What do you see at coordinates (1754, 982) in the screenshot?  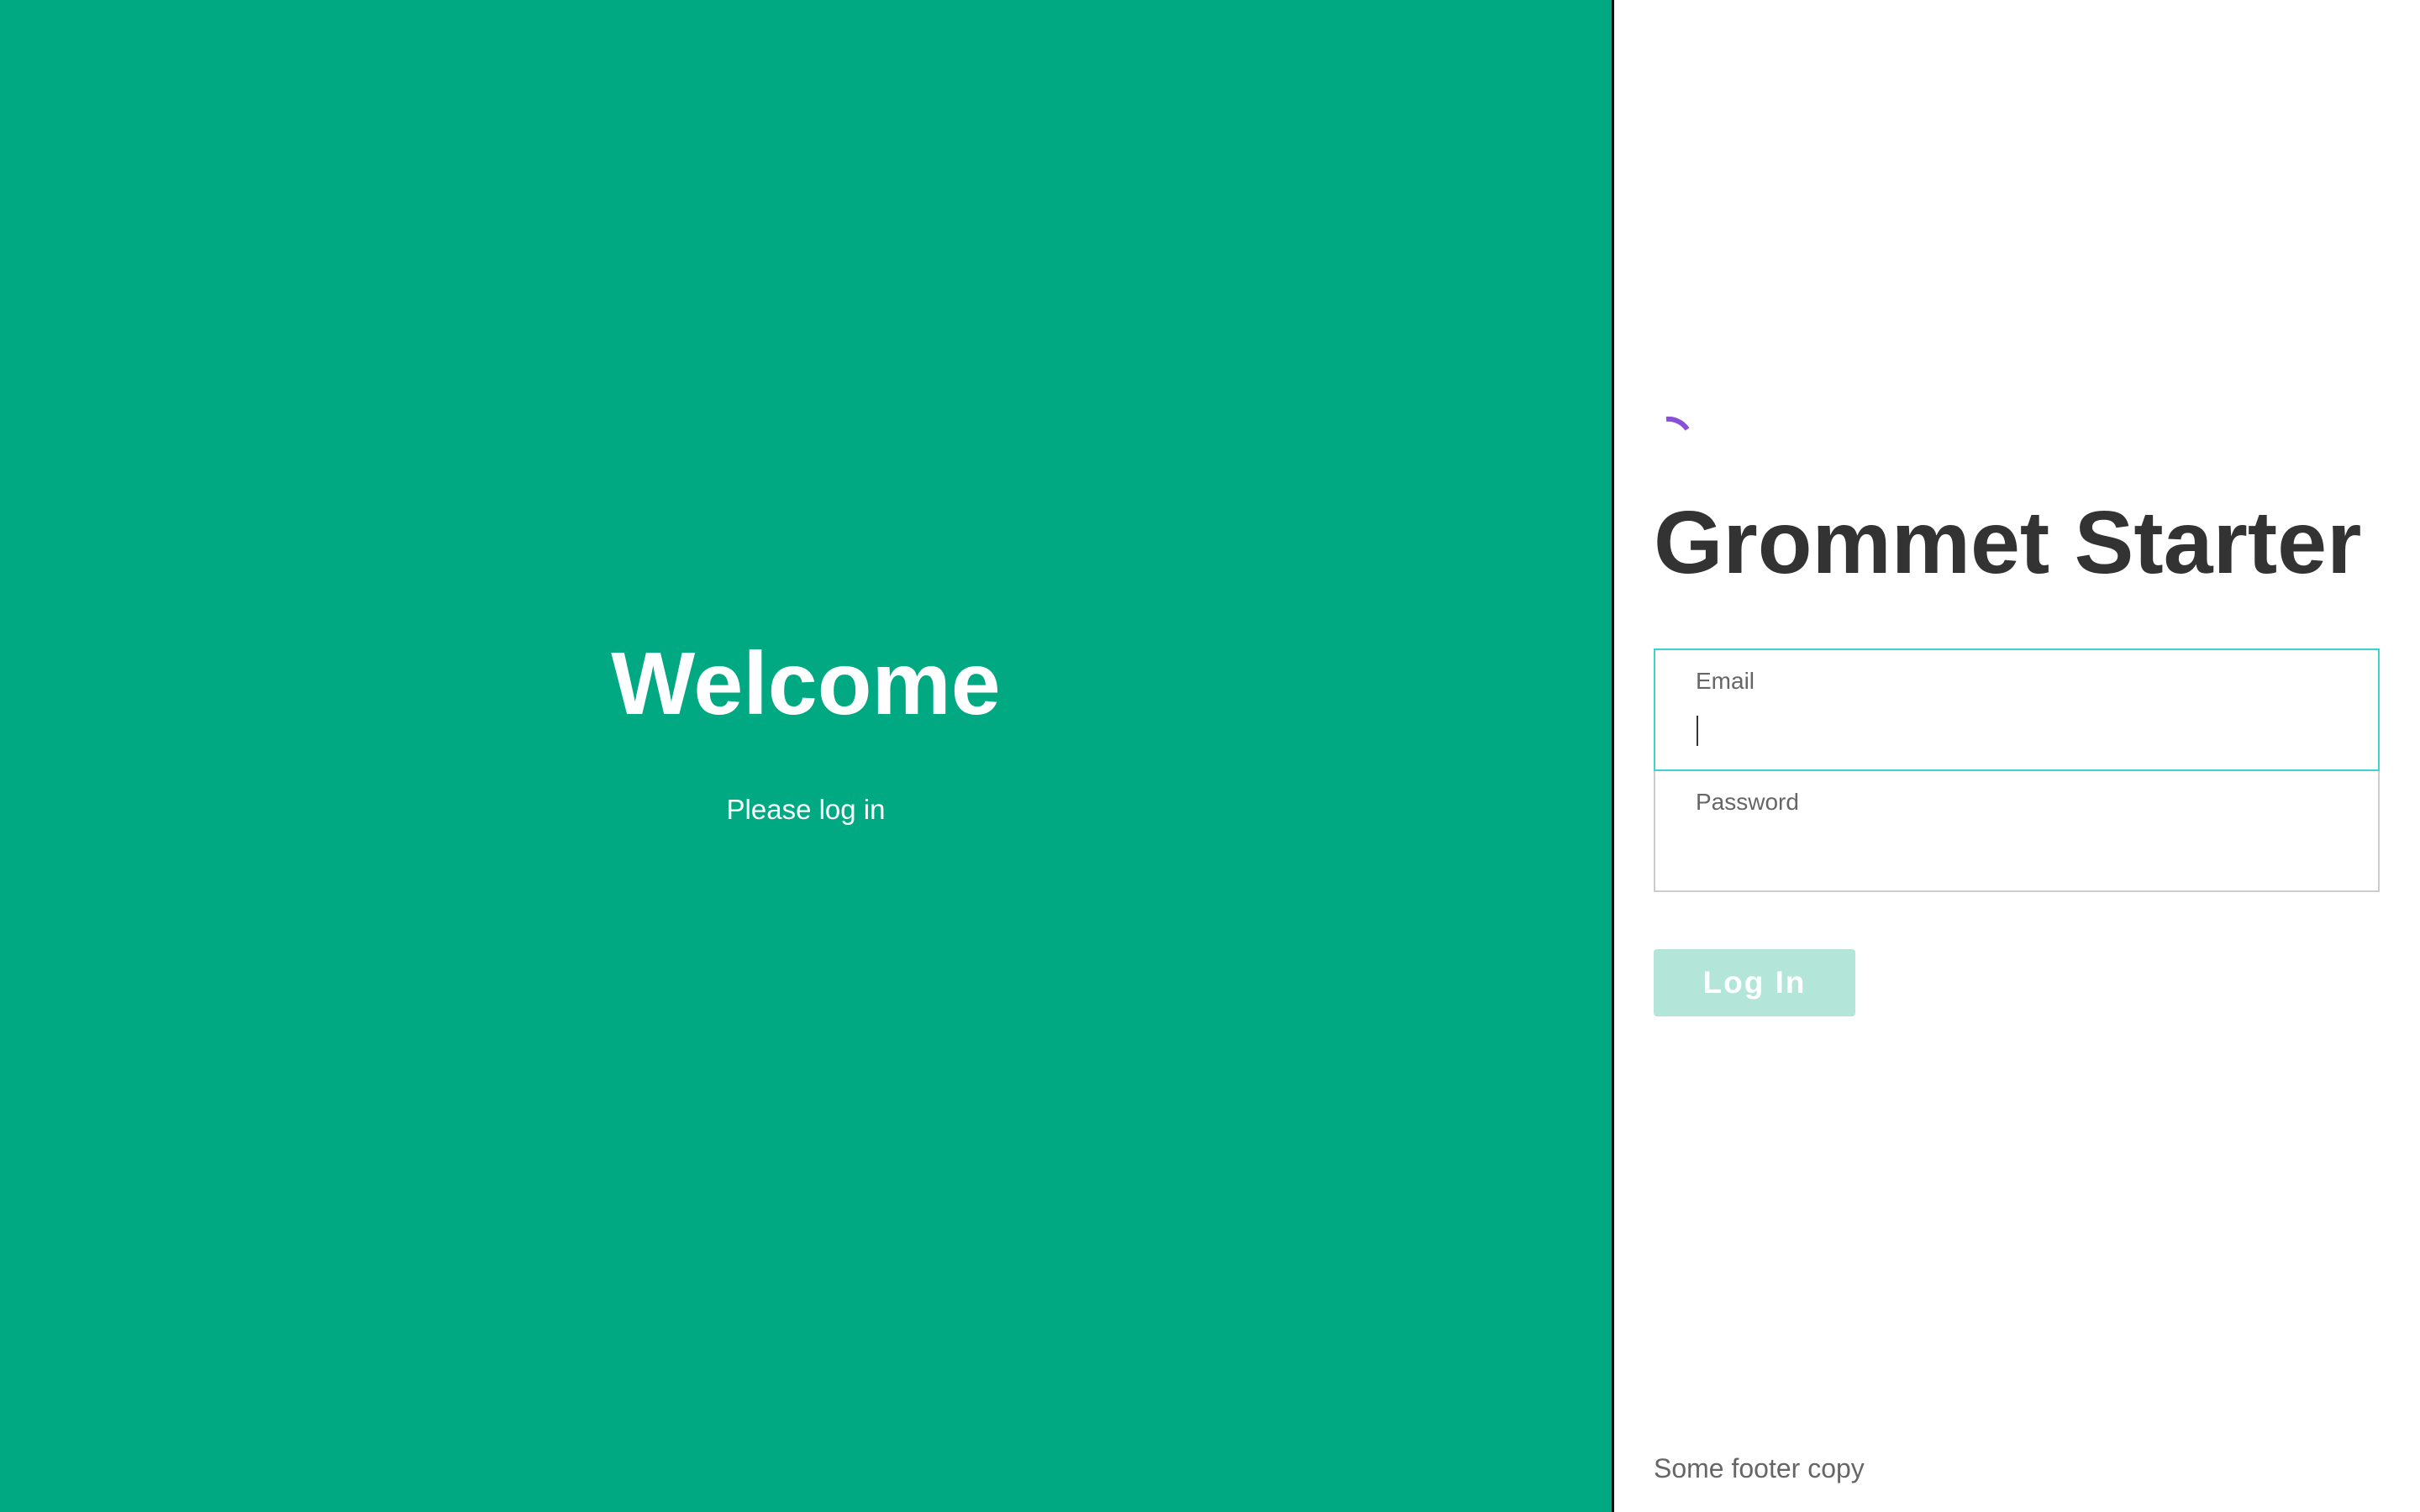 I see `login-button: Log In` at bounding box center [1754, 982].